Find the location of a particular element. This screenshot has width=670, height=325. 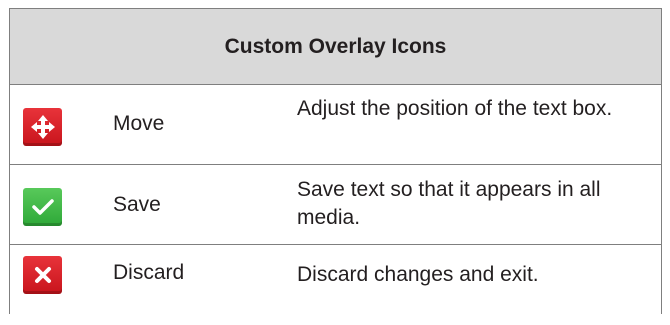

icon-name: Move is located at coordinates (139, 123).